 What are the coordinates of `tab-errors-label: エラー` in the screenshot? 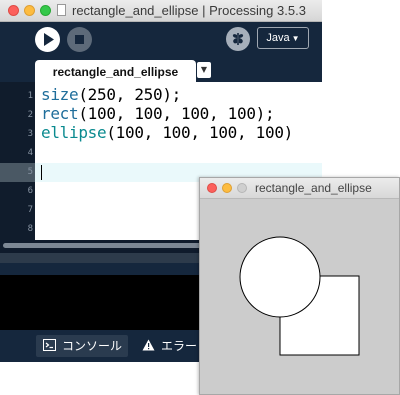 It's located at (179, 346).